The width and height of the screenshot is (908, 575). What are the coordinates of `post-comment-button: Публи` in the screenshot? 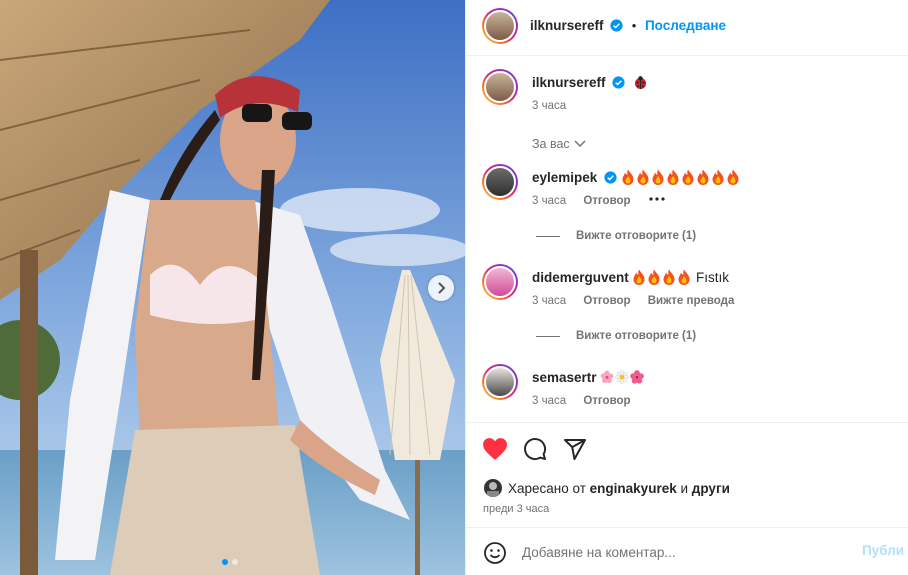 It's located at (883, 550).